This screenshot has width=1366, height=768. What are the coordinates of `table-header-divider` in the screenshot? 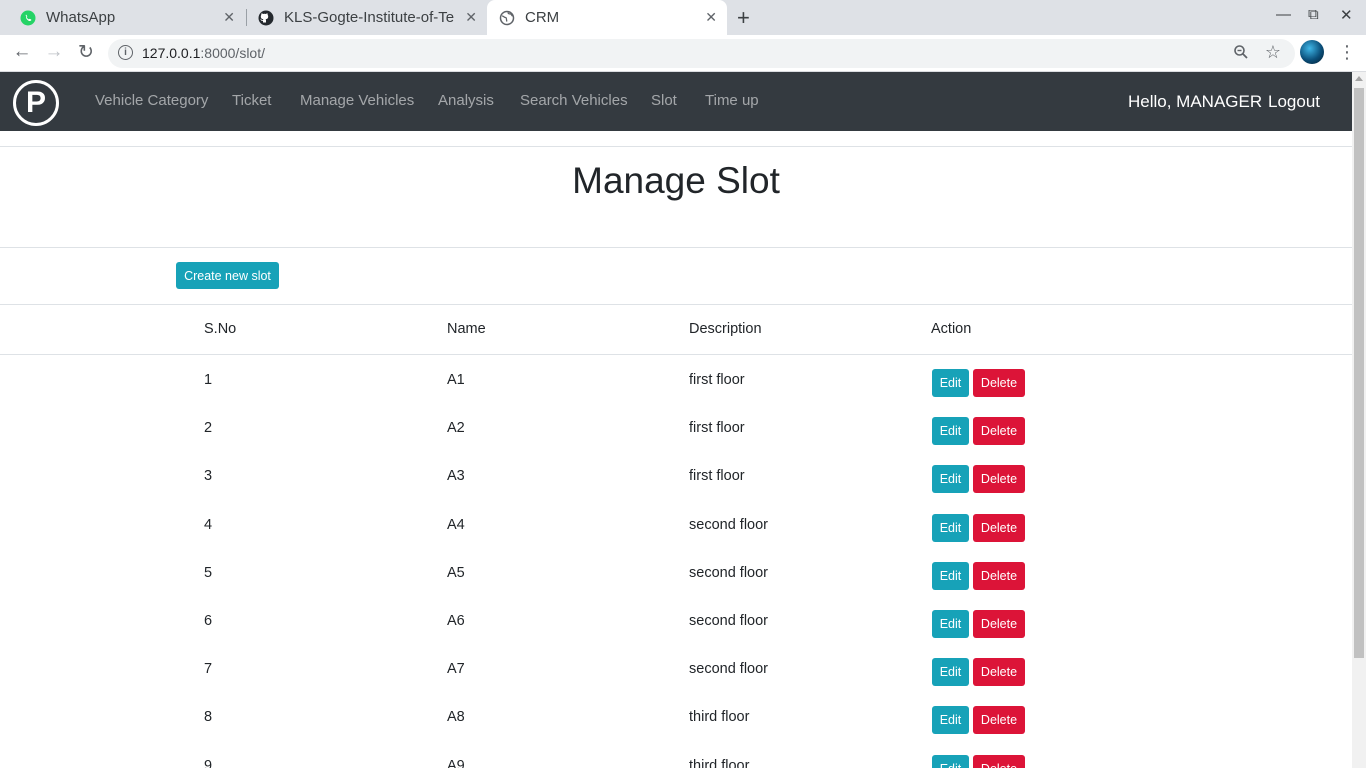 It's located at (676, 354).